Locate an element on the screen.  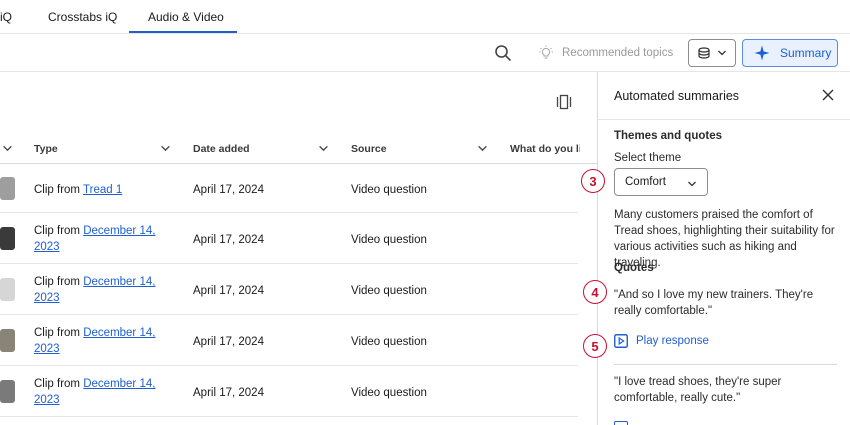
column-header-type: Type is located at coordinates (46, 149).